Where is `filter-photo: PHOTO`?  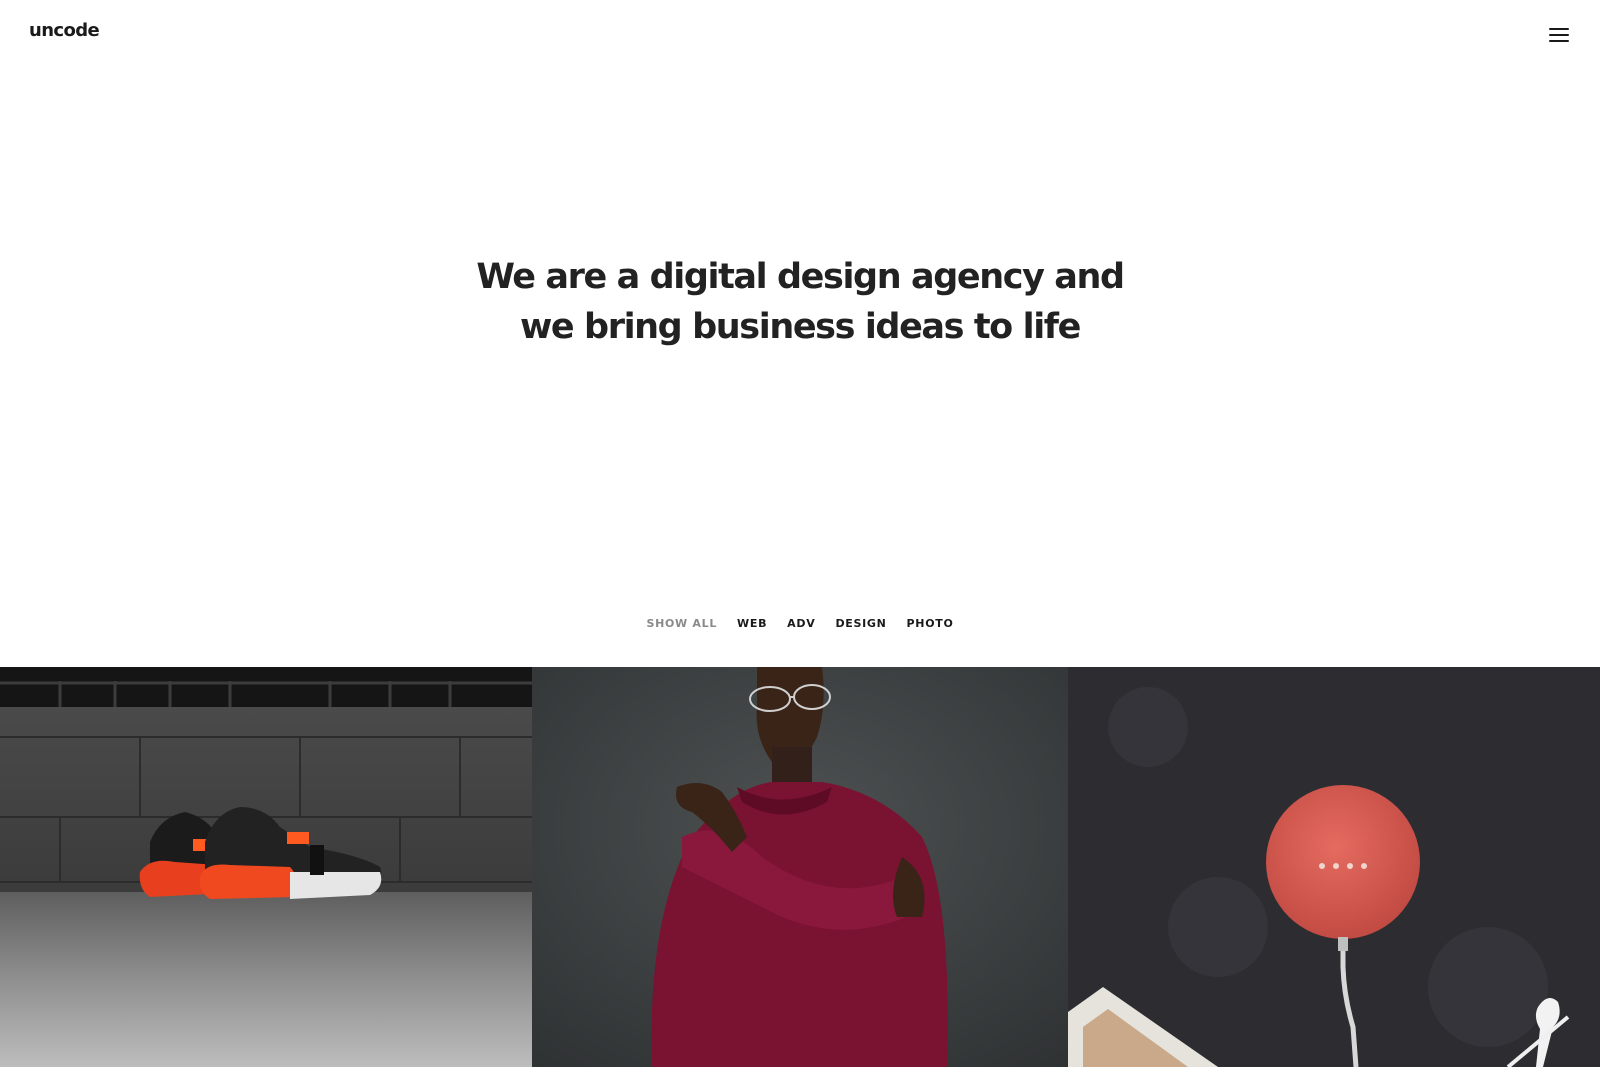
filter-photo: PHOTO is located at coordinates (930, 624).